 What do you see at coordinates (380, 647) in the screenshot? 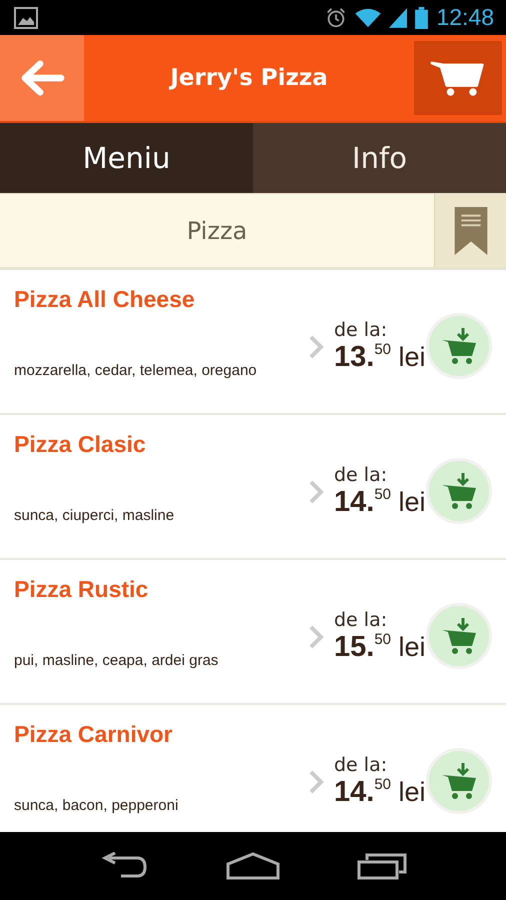
I see `price-text: 15.$^{50}$ lei` at bounding box center [380, 647].